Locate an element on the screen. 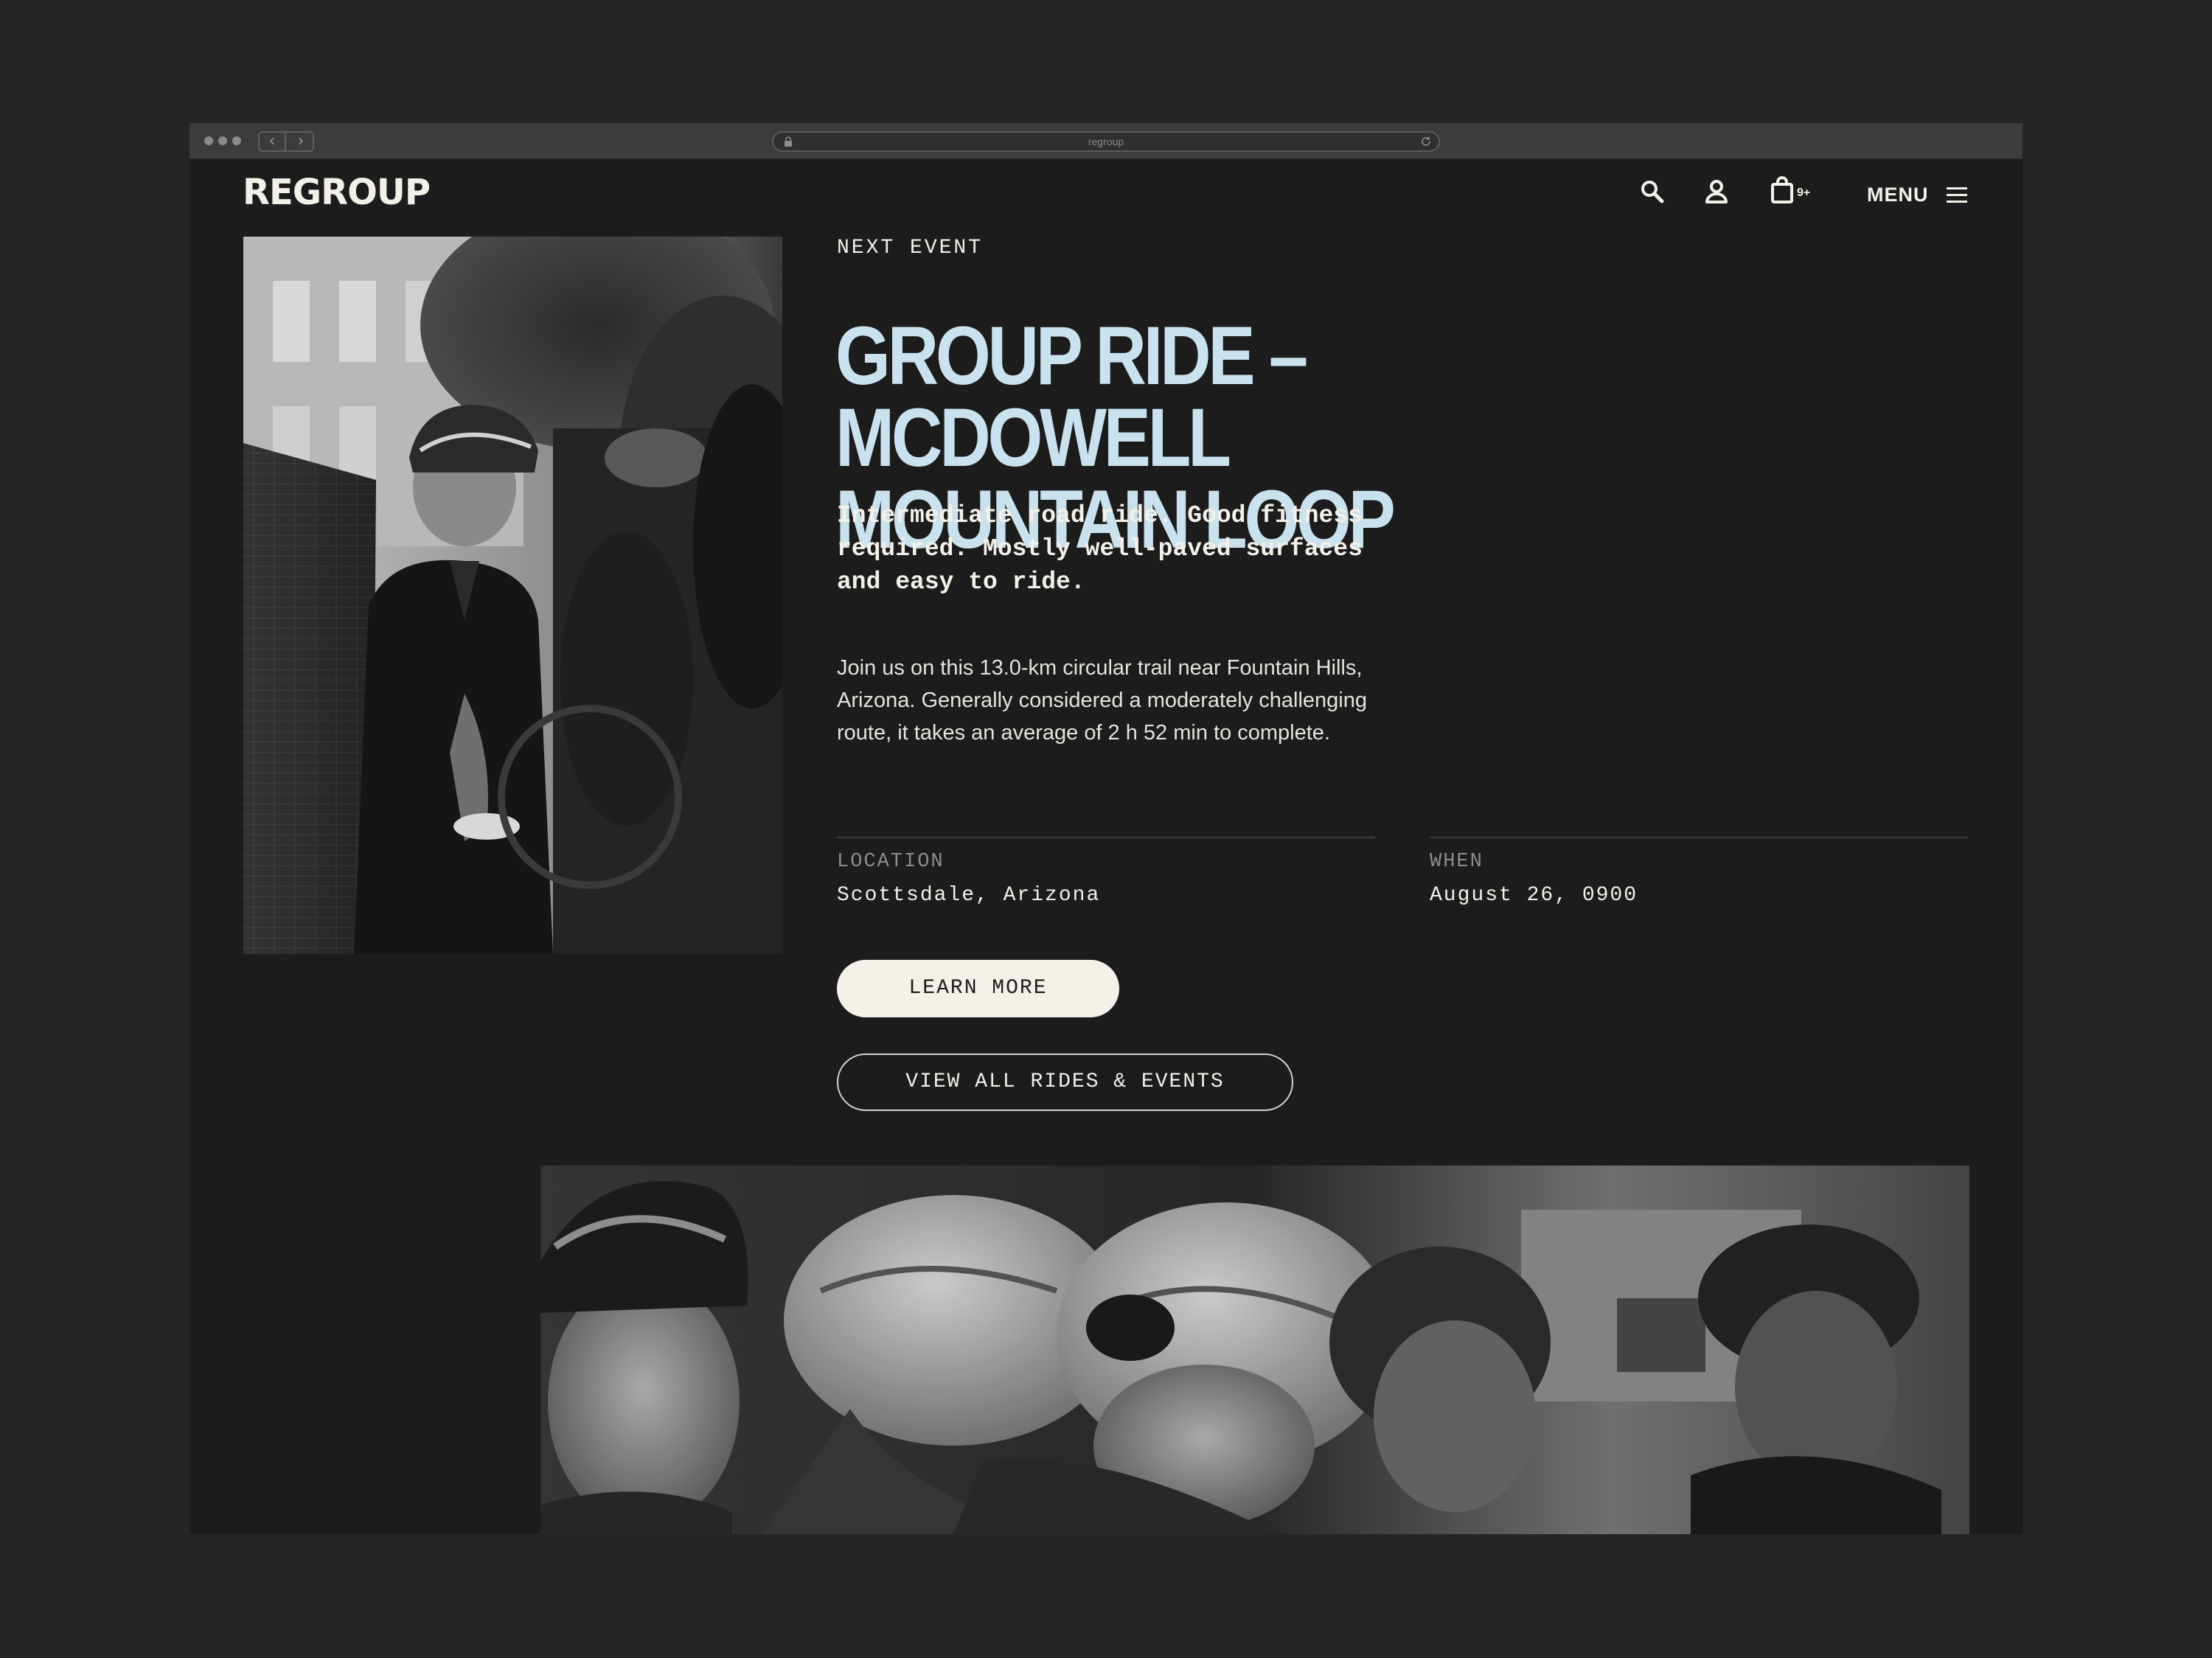 Image resolution: width=2212 pixels, height=1658 pixels. location-value: Scottsdale, Arizona is located at coordinates (969, 895).